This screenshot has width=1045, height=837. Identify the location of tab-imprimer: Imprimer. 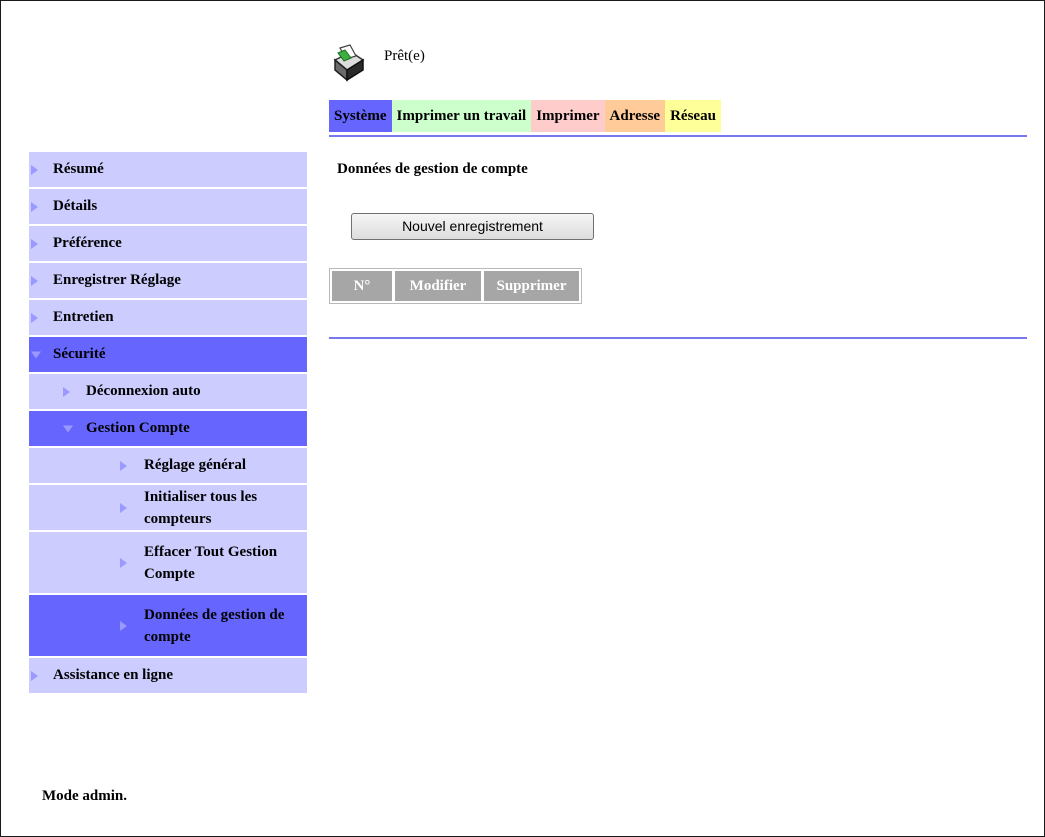
(568, 116).